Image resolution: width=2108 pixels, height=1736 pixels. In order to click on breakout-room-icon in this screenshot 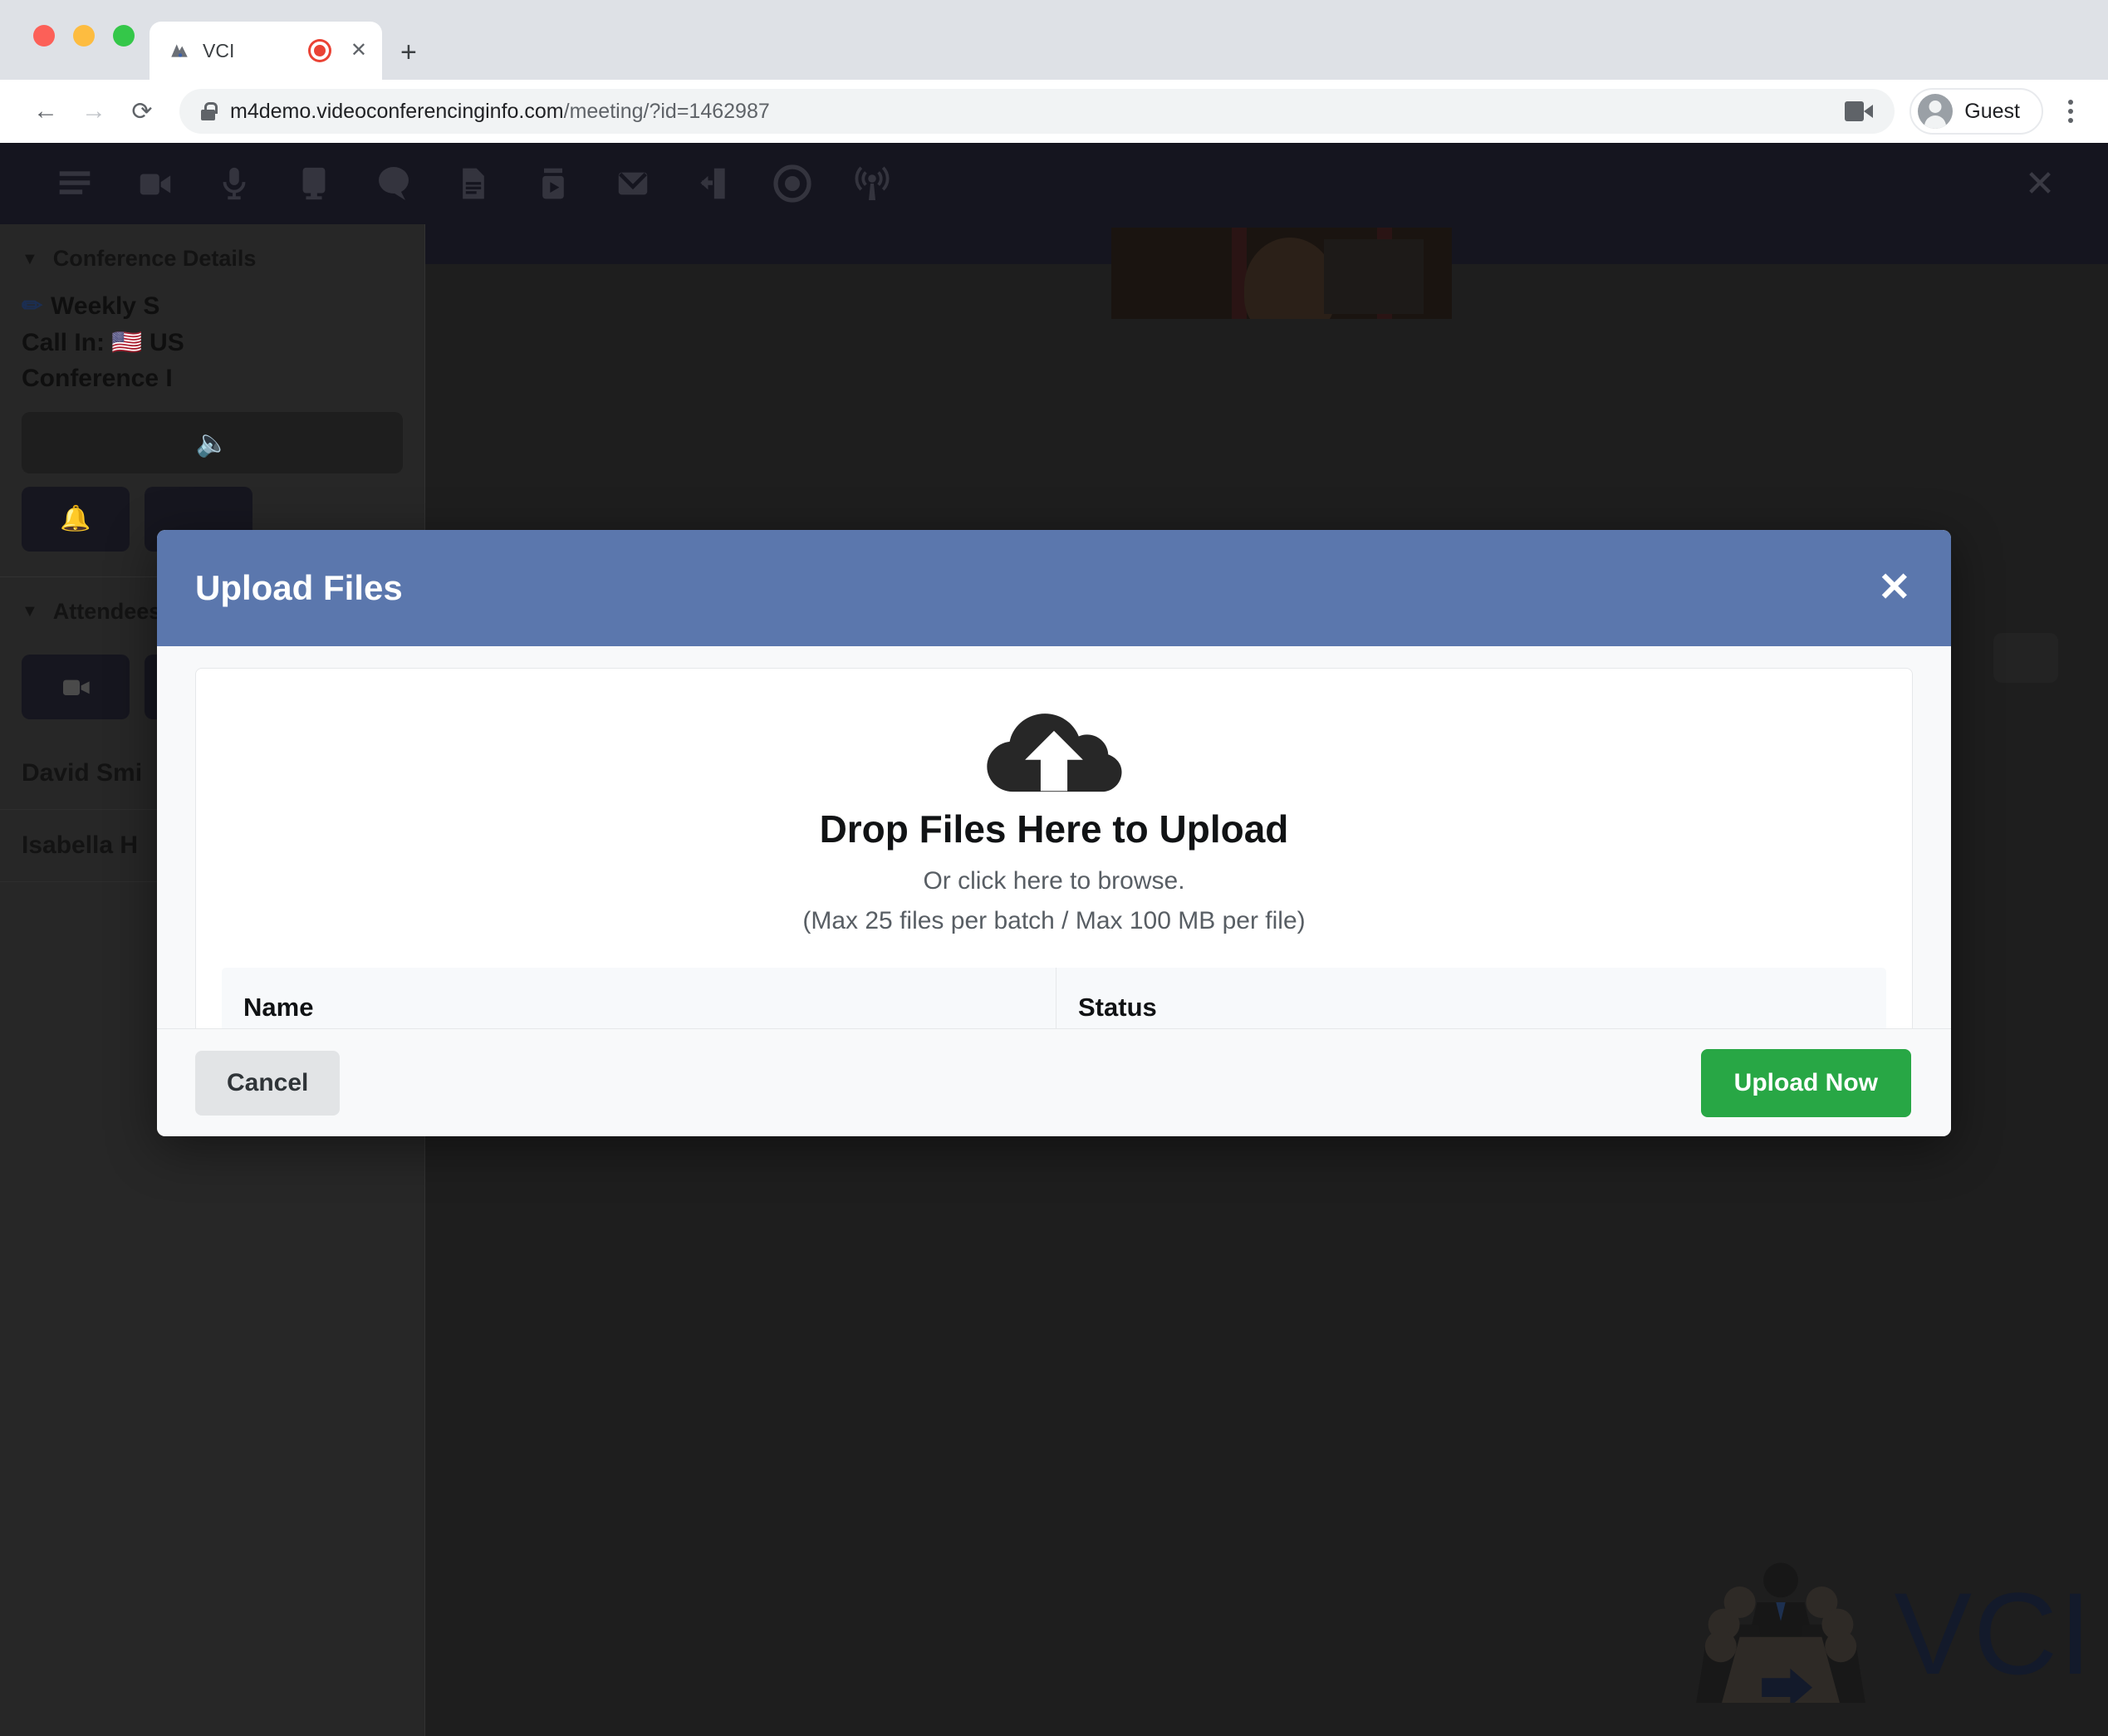, I will do `click(713, 183)`.